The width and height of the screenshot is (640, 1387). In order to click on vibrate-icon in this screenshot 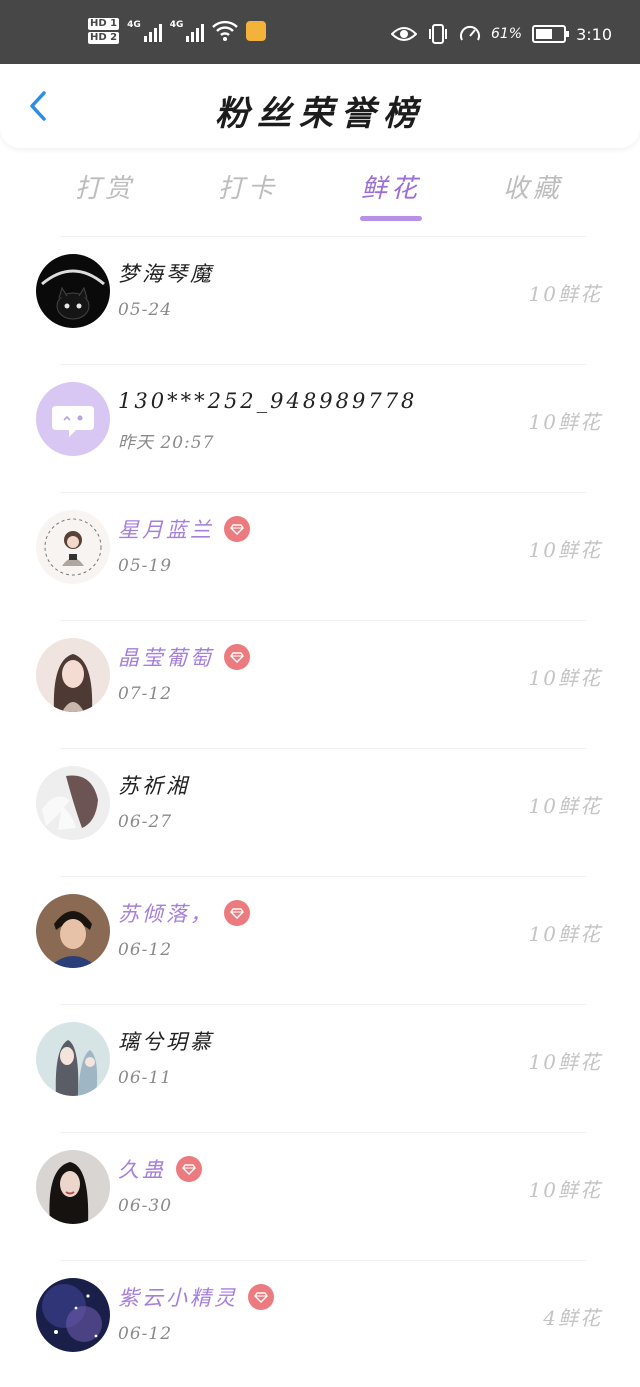, I will do `click(437, 34)`.